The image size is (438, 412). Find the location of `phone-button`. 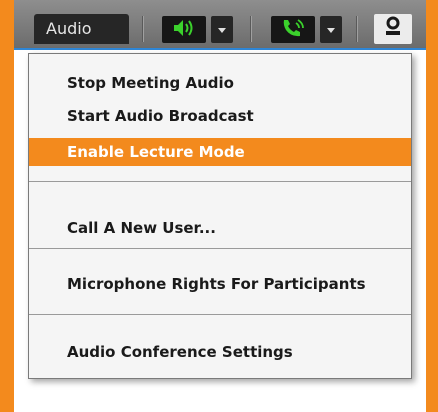

phone-button is located at coordinates (293, 29).